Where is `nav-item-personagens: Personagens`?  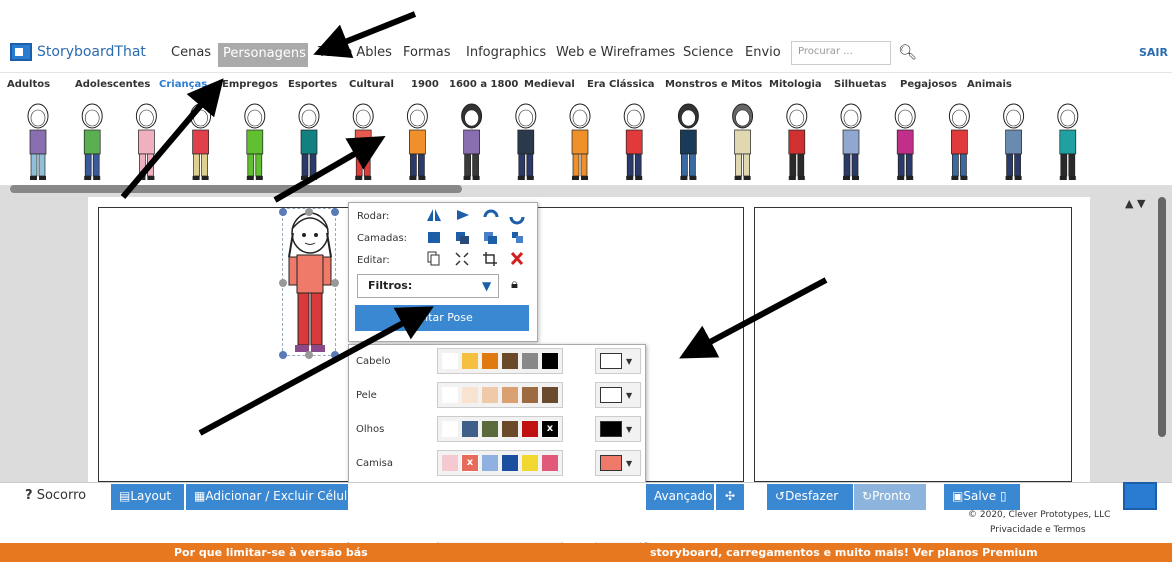
nav-item-personagens: Personagens is located at coordinates (263, 55).